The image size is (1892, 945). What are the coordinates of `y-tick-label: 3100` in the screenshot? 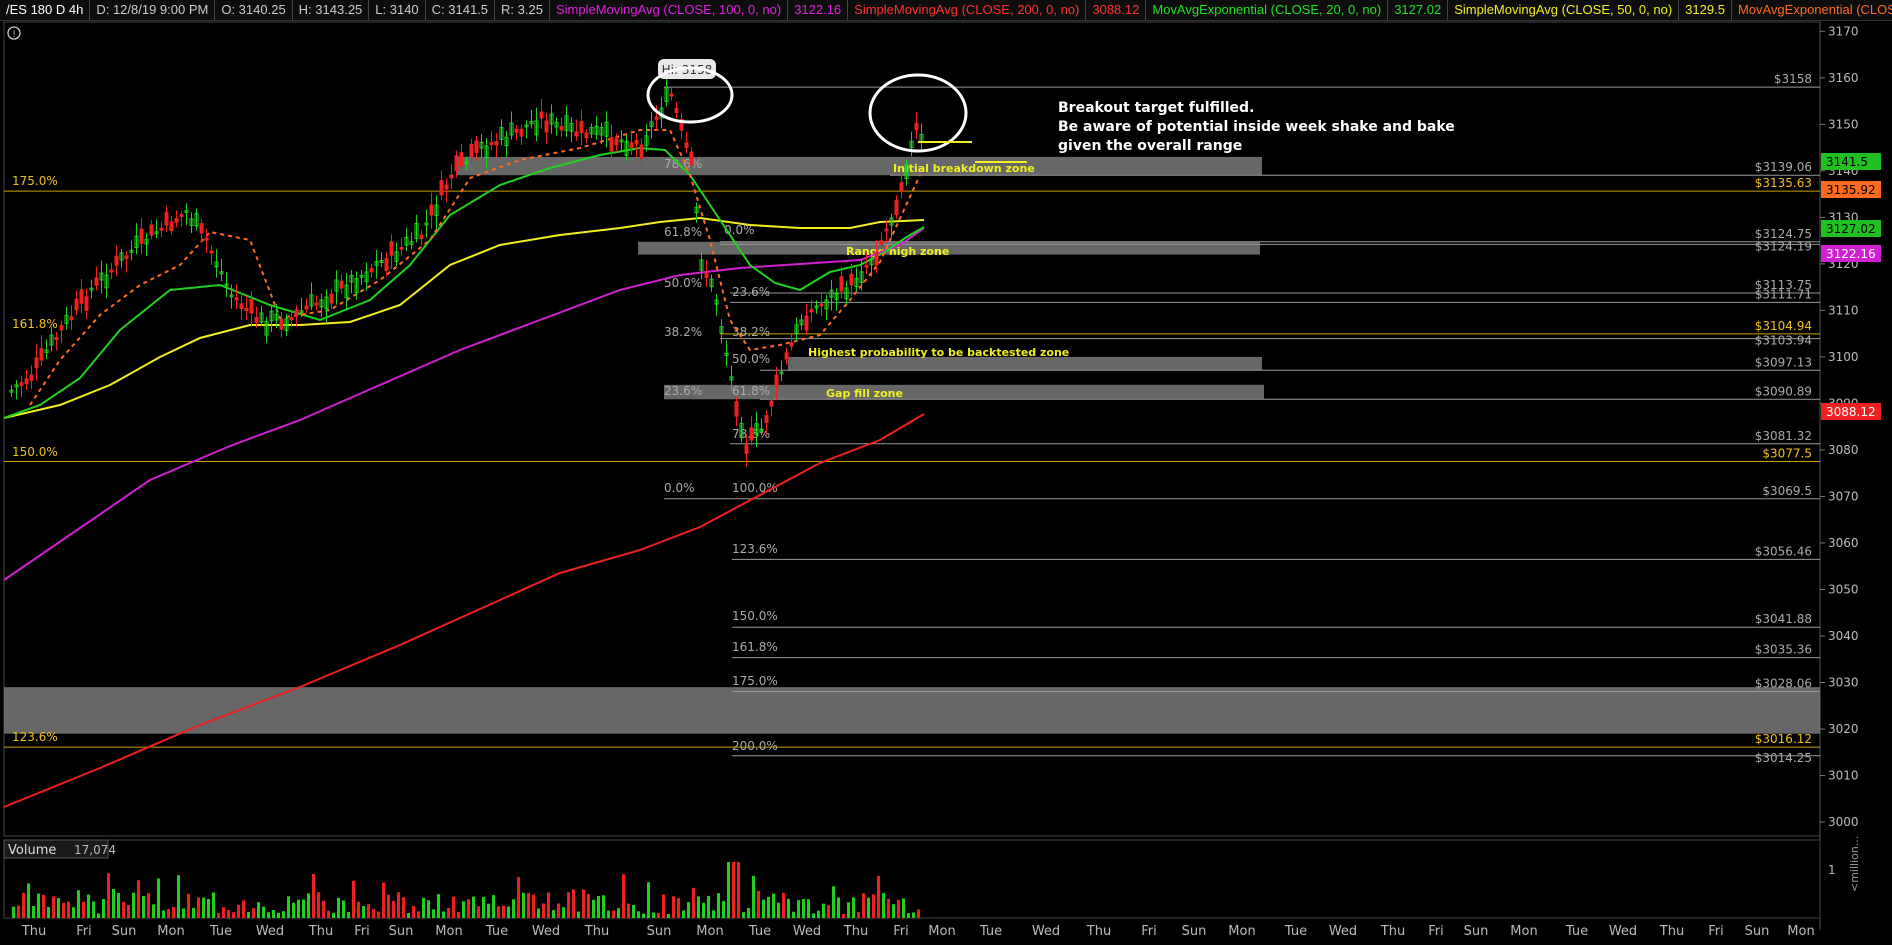 It's located at (1843, 357).